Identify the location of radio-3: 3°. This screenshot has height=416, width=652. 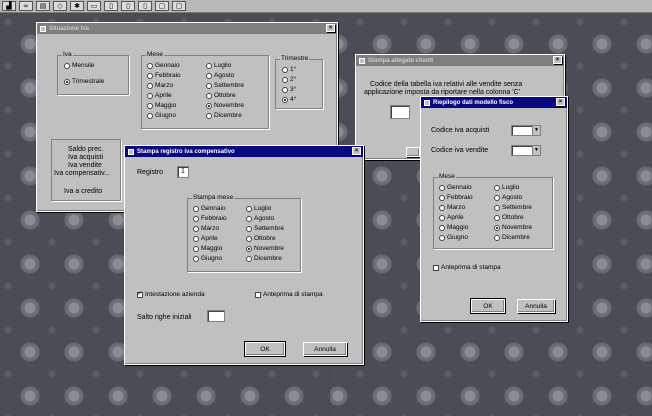
(289, 89).